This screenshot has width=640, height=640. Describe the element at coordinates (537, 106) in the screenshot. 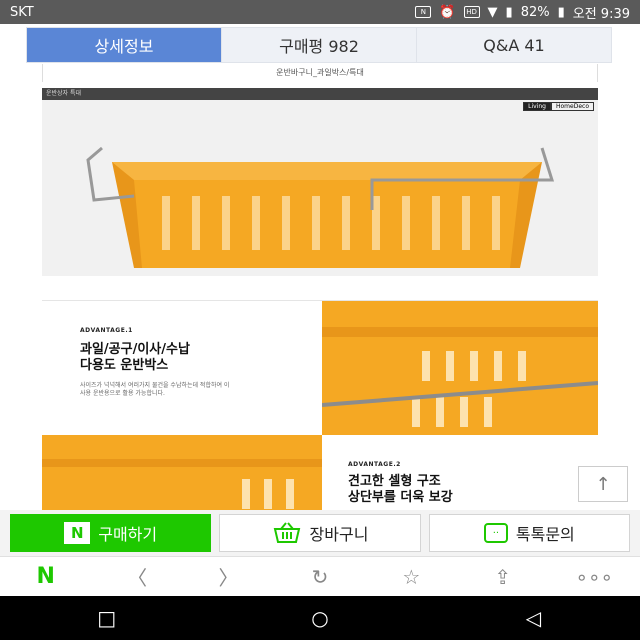

I see `tag-living: Living` at that location.